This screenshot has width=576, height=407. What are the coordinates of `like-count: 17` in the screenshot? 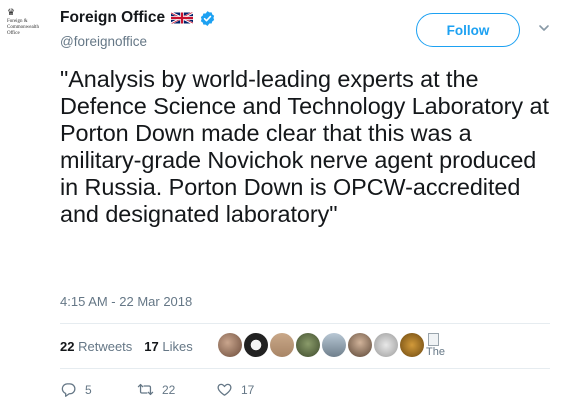 It's located at (248, 389).